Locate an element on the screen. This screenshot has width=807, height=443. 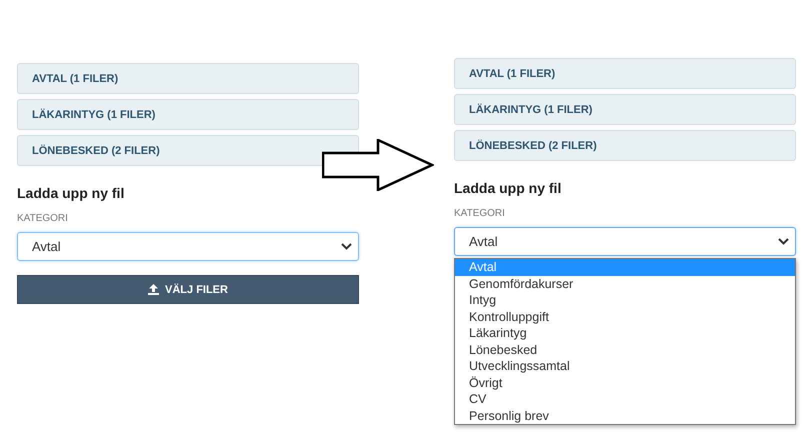
choose-files-button: VÄLJ FILER is located at coordinates (188, 289).